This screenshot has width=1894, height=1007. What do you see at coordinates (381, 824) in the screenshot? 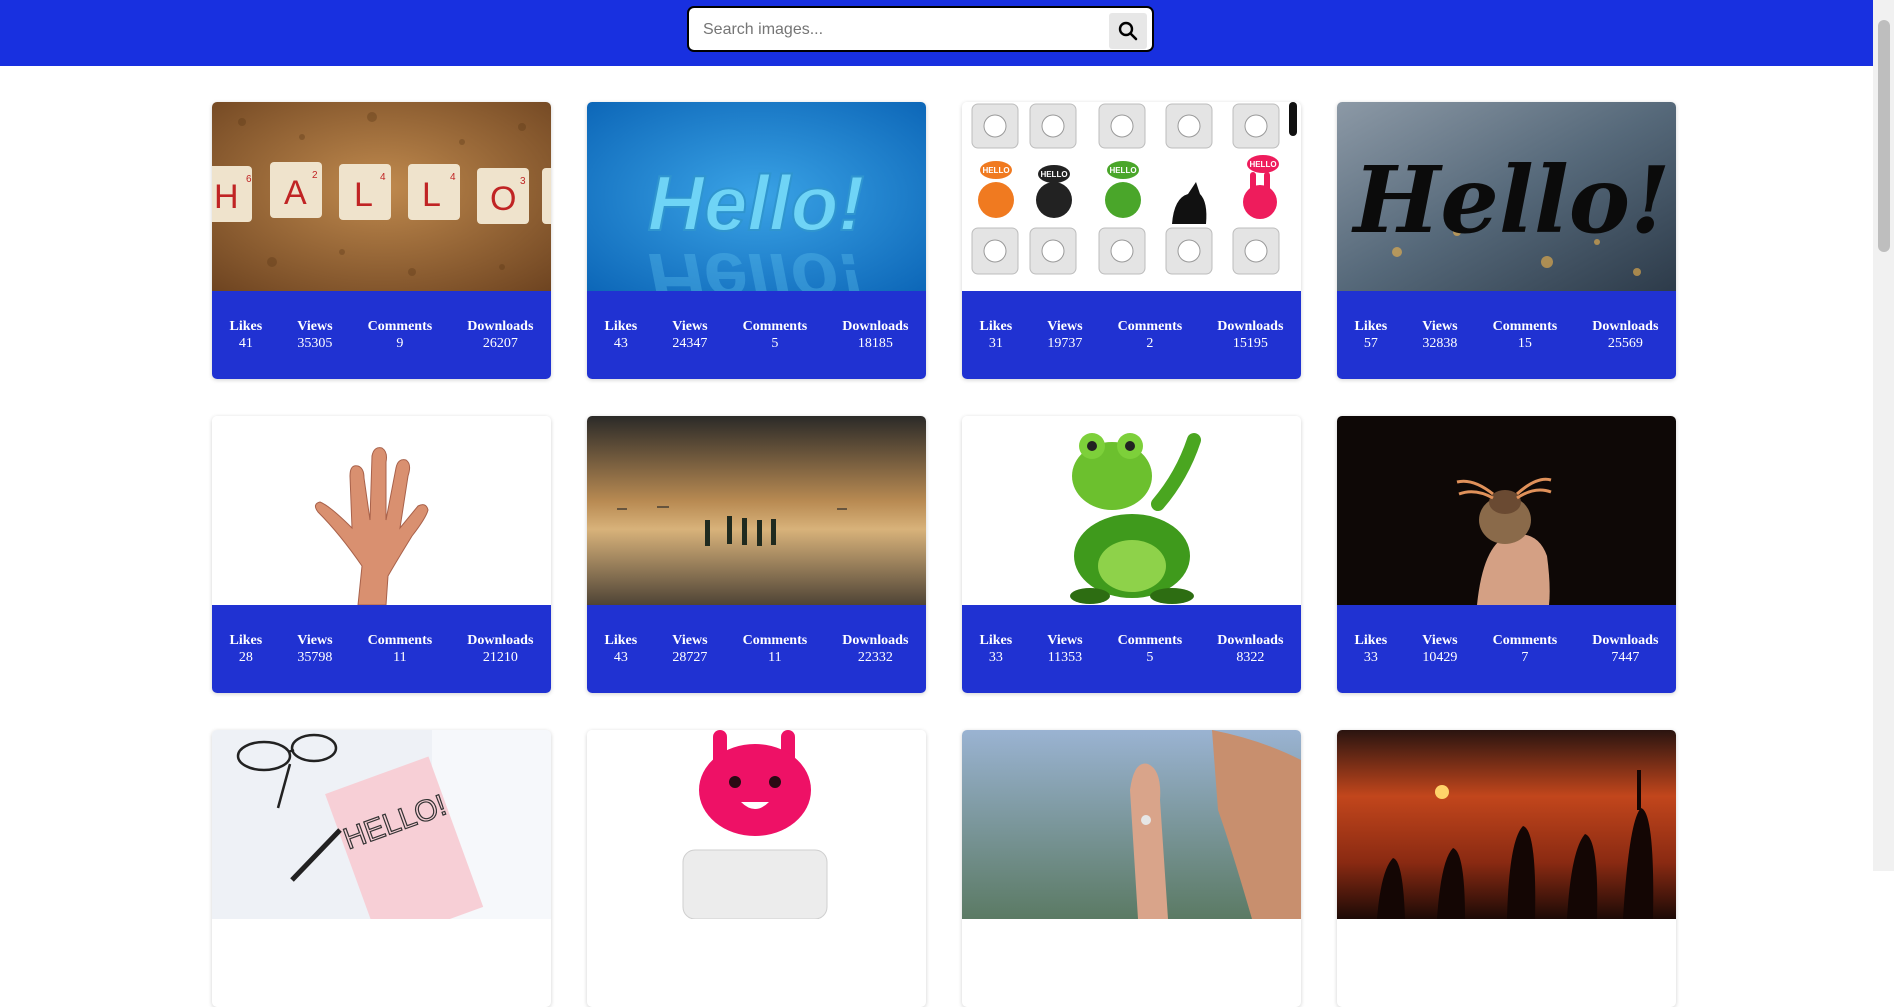
I see `image-thumbnail-glasses-pink-card: HELLO!` at bounding box center [381, 824].